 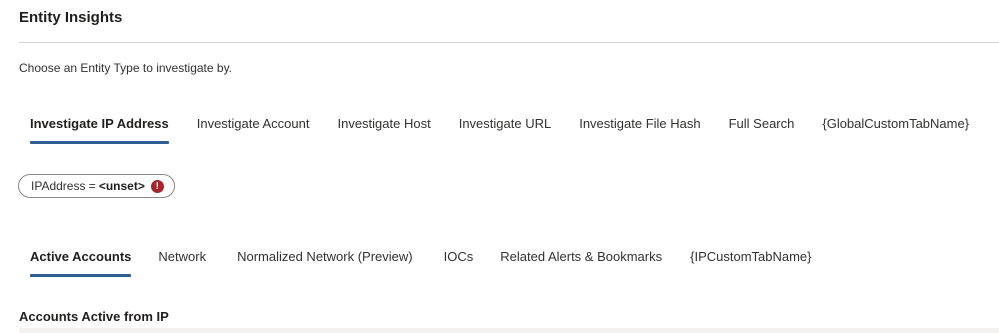 I want to click on tab-related-alerts-bookmarks: Related Alerts & Bookmarks, so click(x=581, y=263).